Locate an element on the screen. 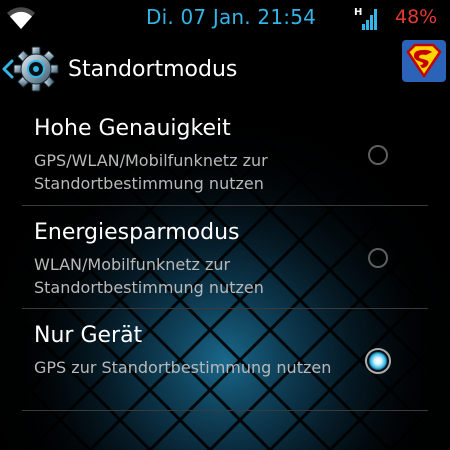 This screenshot has height=450, width=450. page-title: Standortmodus is located at coordinates (153, 69).